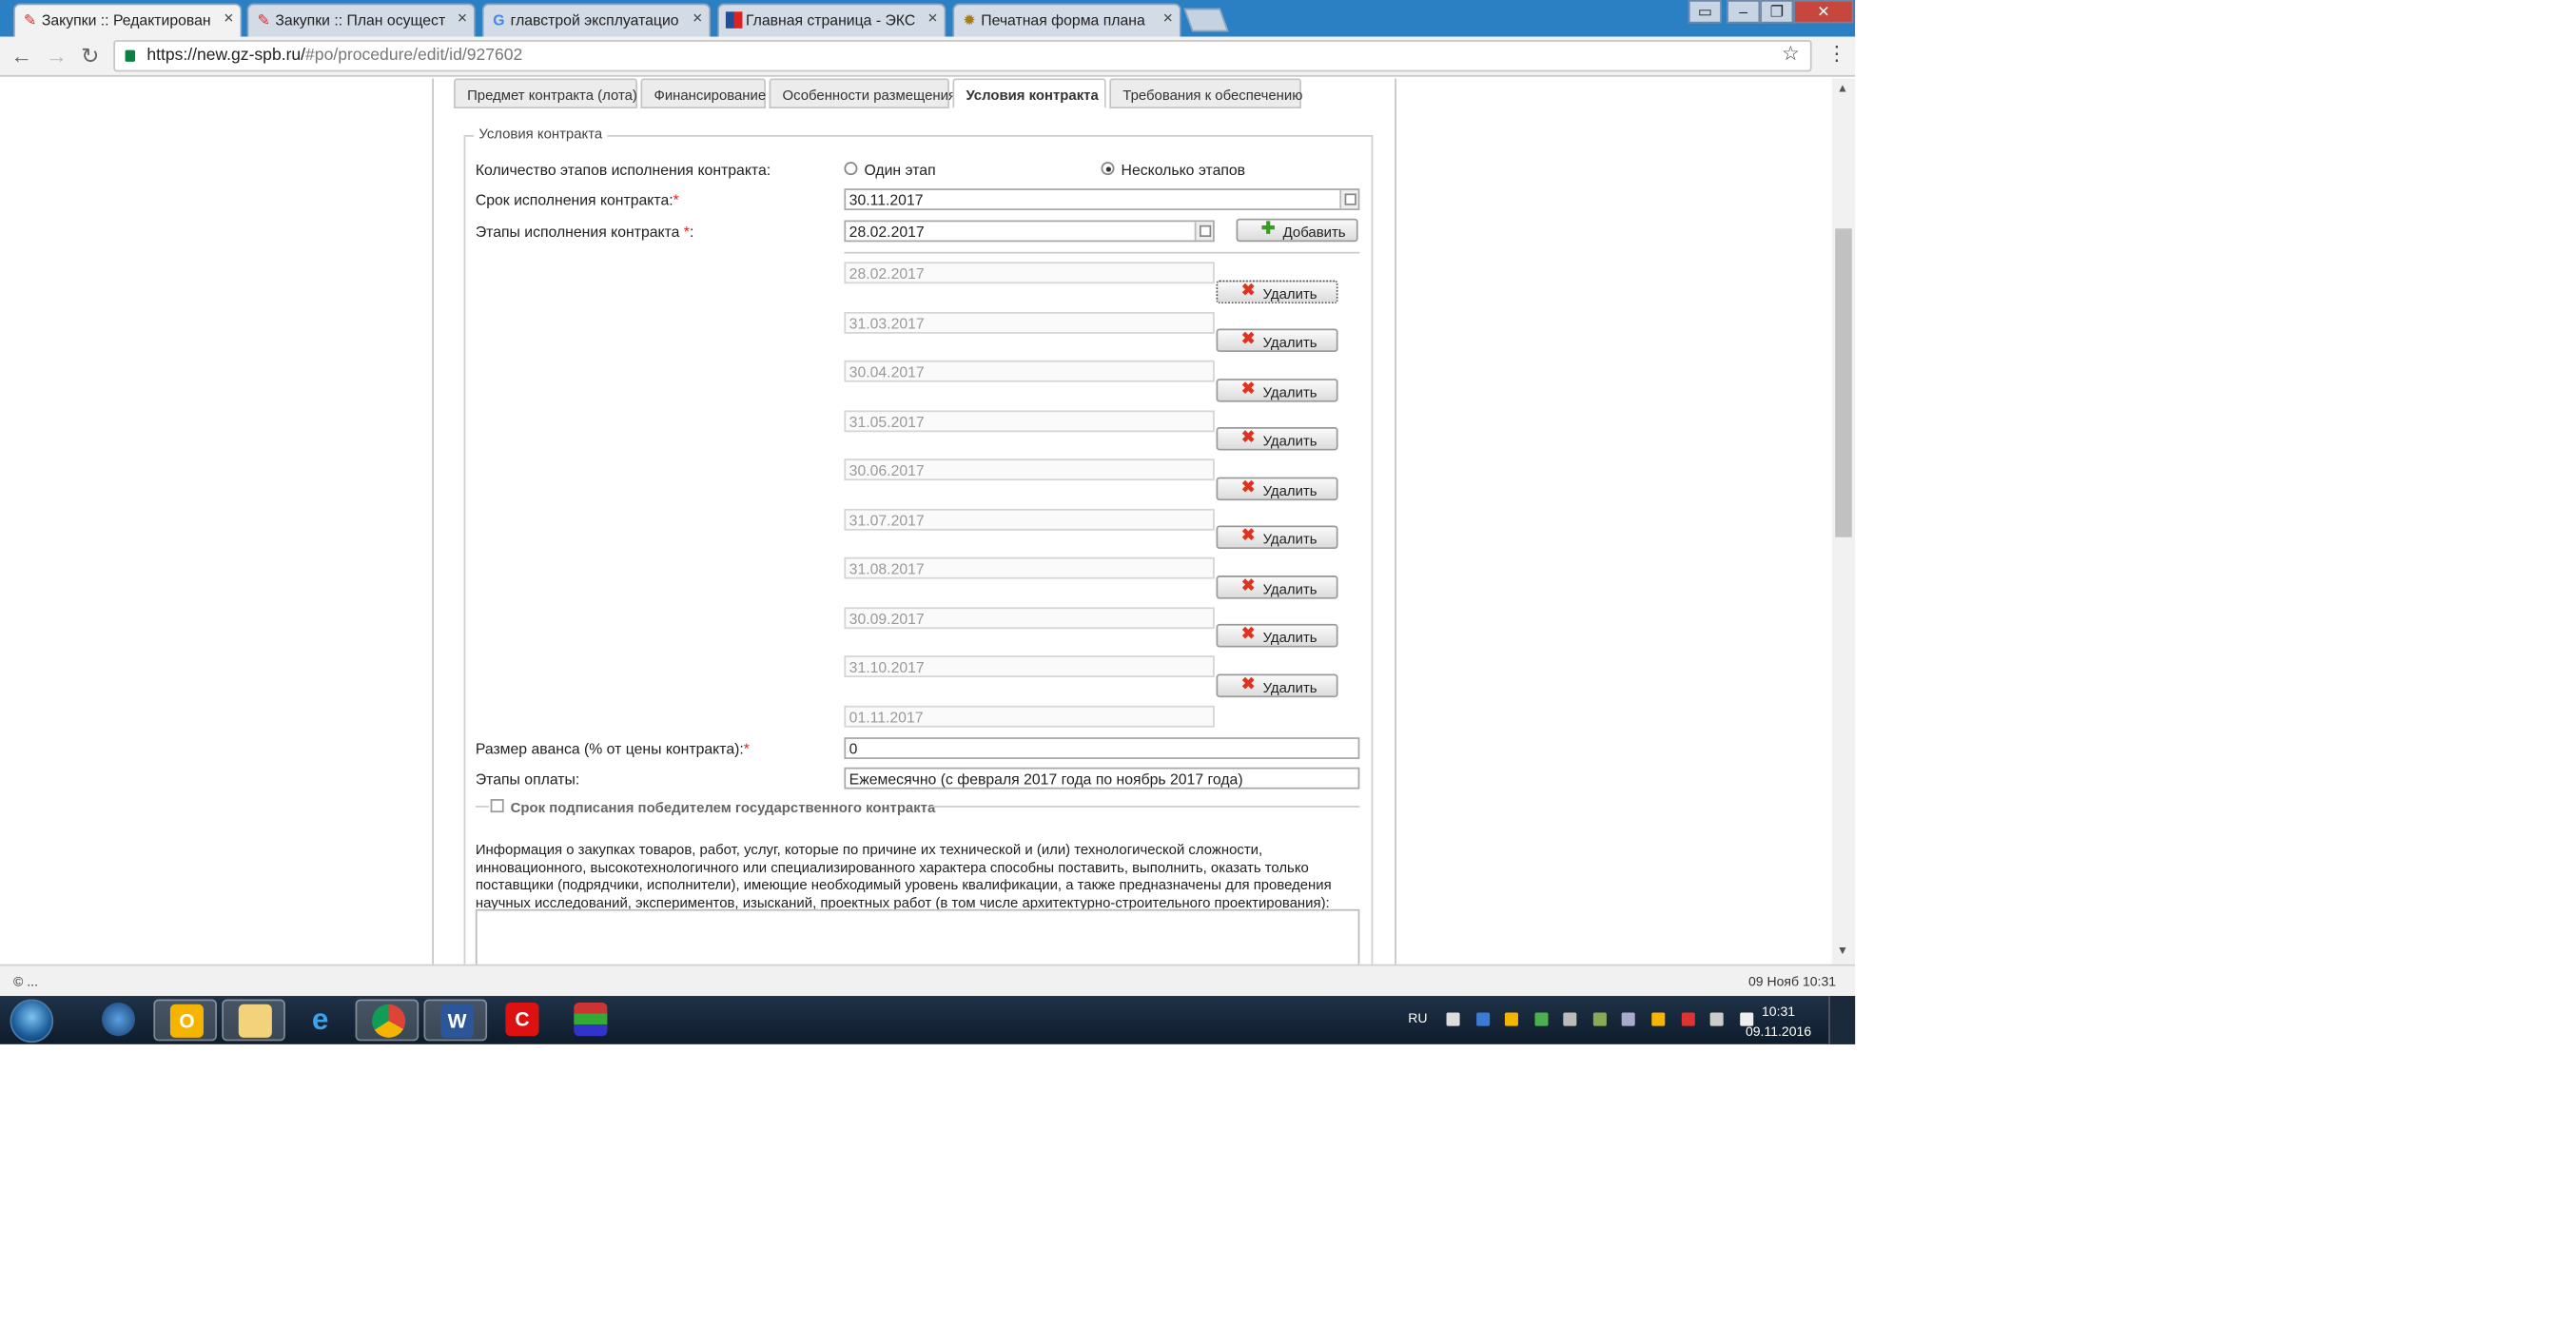 This screenshot has width=2576, height=1326. Describe the element at coordinates (1570, 1019) in the screenshot. I see `tray-network-tool-icon` at that location.